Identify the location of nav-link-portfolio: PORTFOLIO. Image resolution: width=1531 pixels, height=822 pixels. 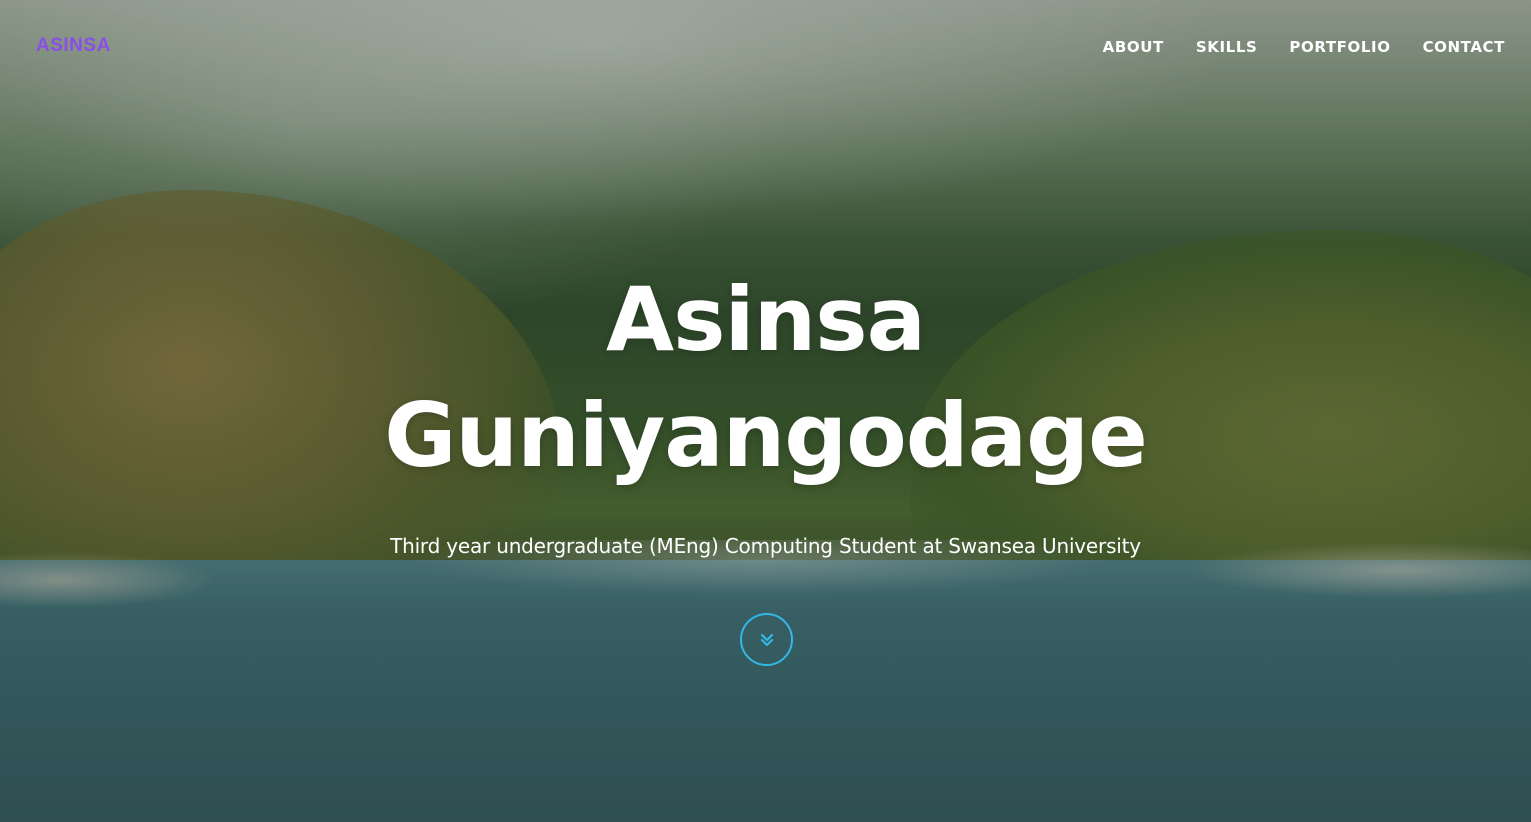
(1339, 47).